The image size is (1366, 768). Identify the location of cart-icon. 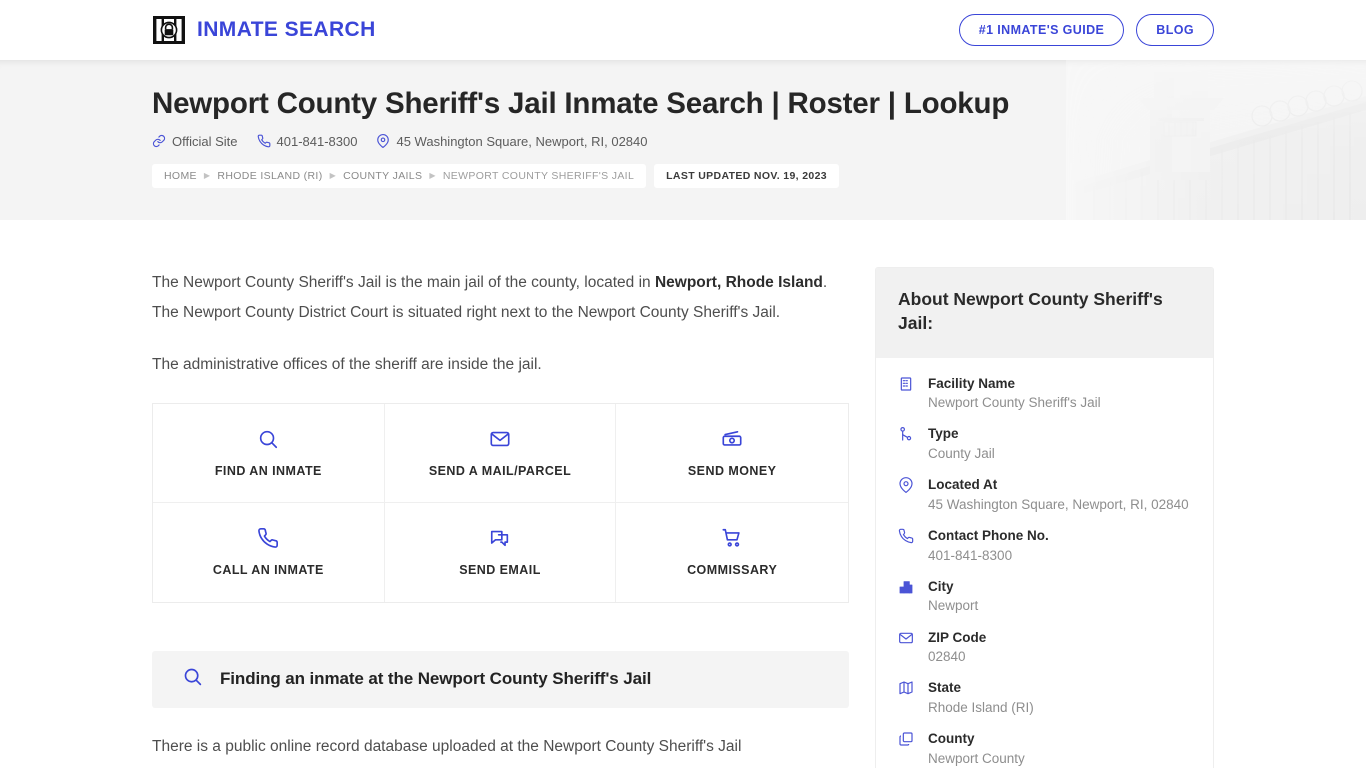
(732, 538).